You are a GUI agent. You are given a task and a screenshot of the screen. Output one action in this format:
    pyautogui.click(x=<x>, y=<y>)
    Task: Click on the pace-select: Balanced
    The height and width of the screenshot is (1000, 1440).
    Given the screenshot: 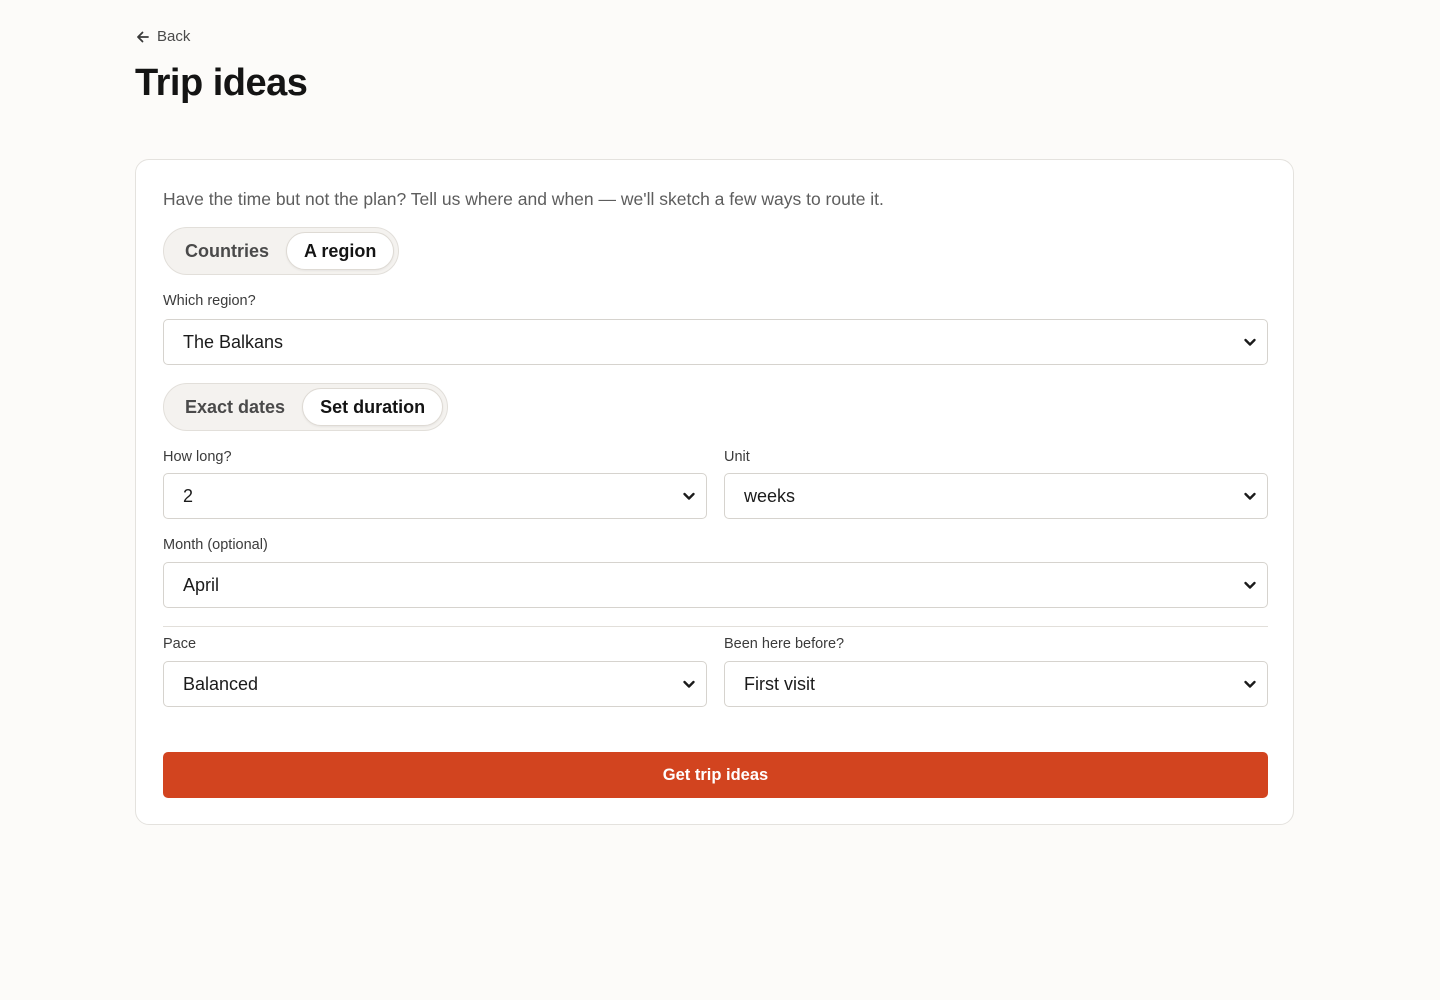 What is the action you would take?
    pyautogui.click(x=435, y=684)
    